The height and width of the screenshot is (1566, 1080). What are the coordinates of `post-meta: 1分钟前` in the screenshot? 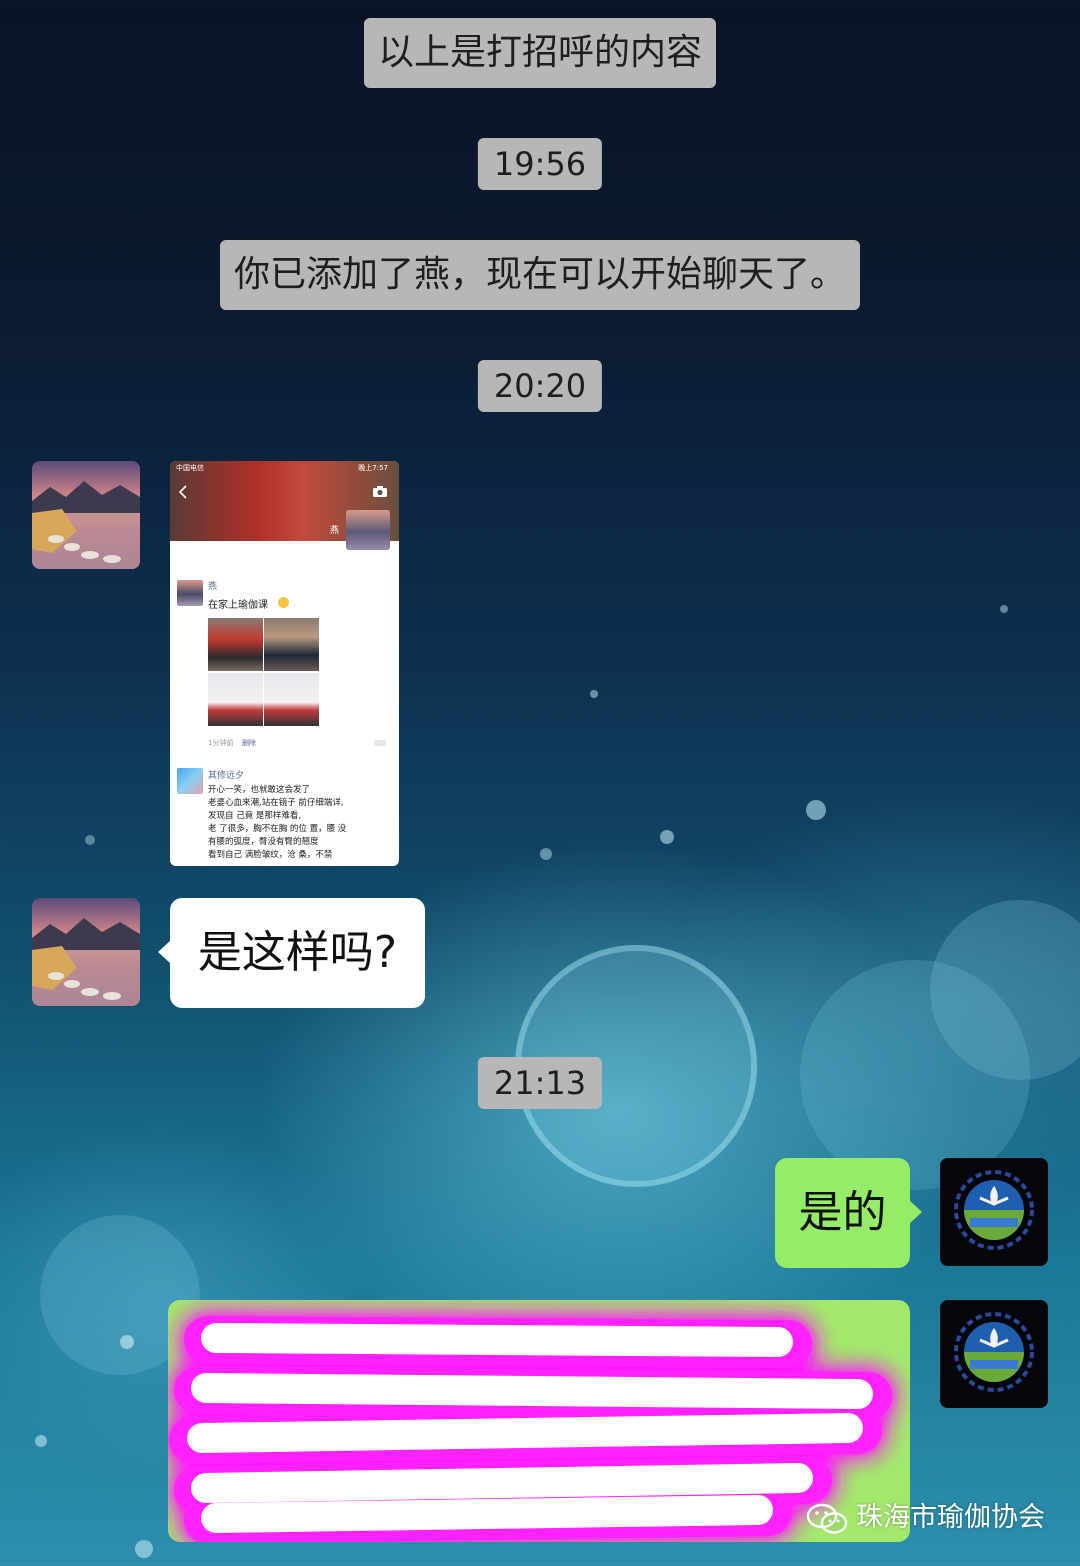 It's located at (221, 743).